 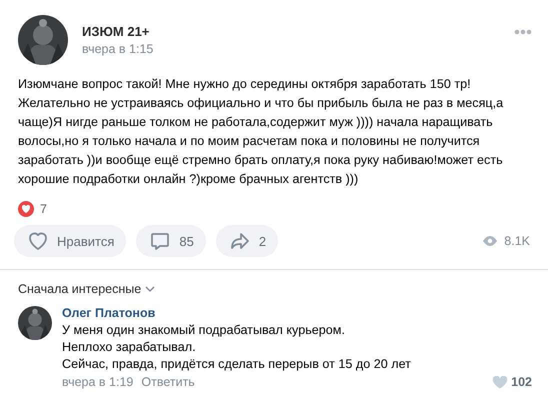 What do you see at coordinates (171, 241) in the screenshot?
I see `comment-button: 85` at bounding box center [171, 241].